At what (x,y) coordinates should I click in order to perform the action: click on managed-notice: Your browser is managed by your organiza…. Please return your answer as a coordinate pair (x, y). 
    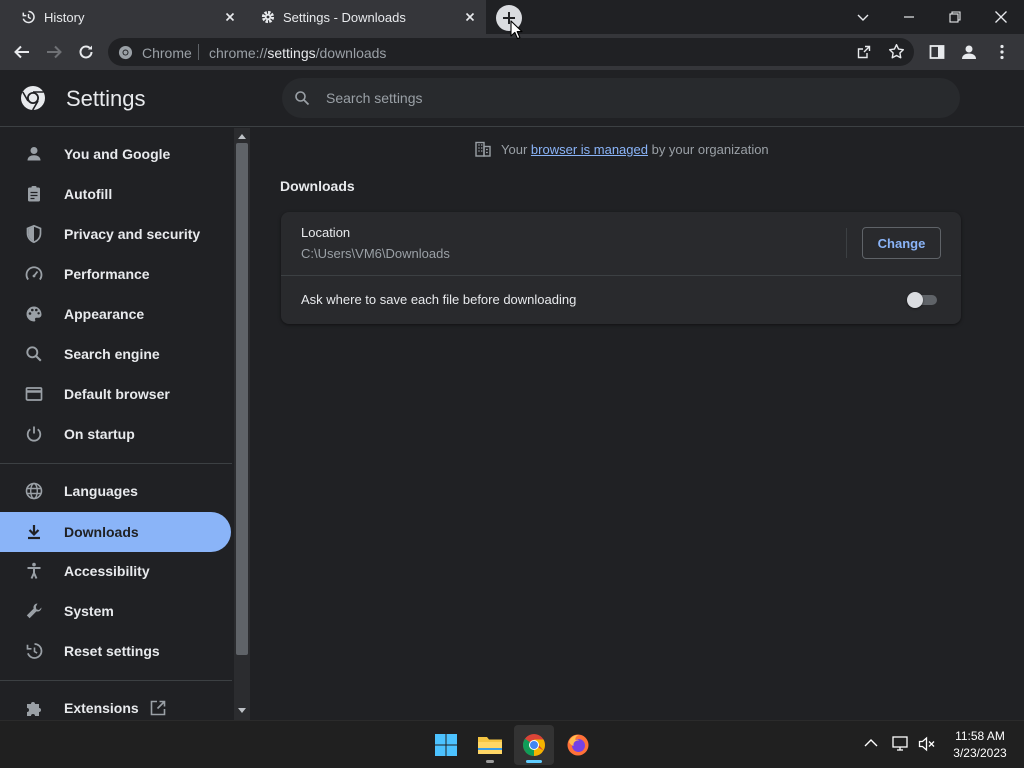
    Looking at the image, I should click on (635, 149).